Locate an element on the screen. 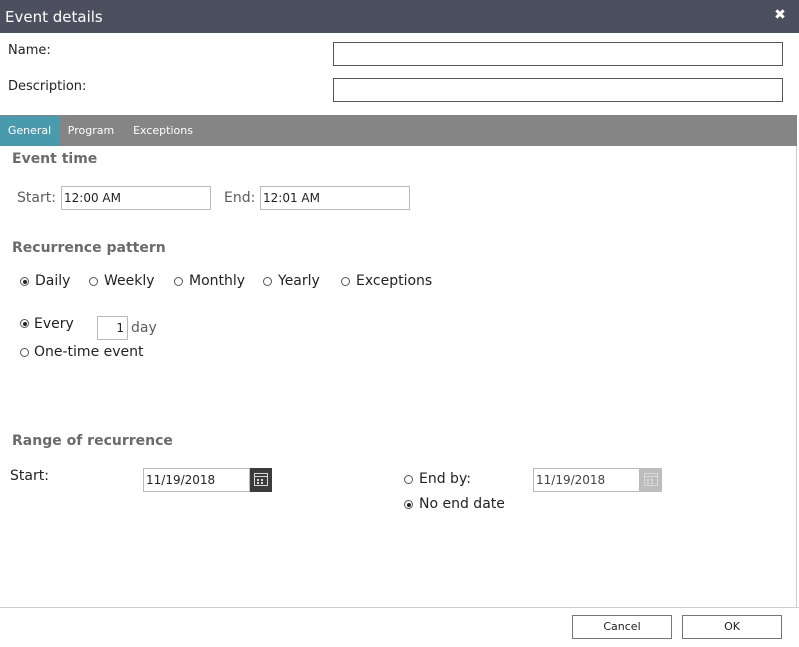  tab-exceptions: Exceptions is located at coordinates (163, 130).